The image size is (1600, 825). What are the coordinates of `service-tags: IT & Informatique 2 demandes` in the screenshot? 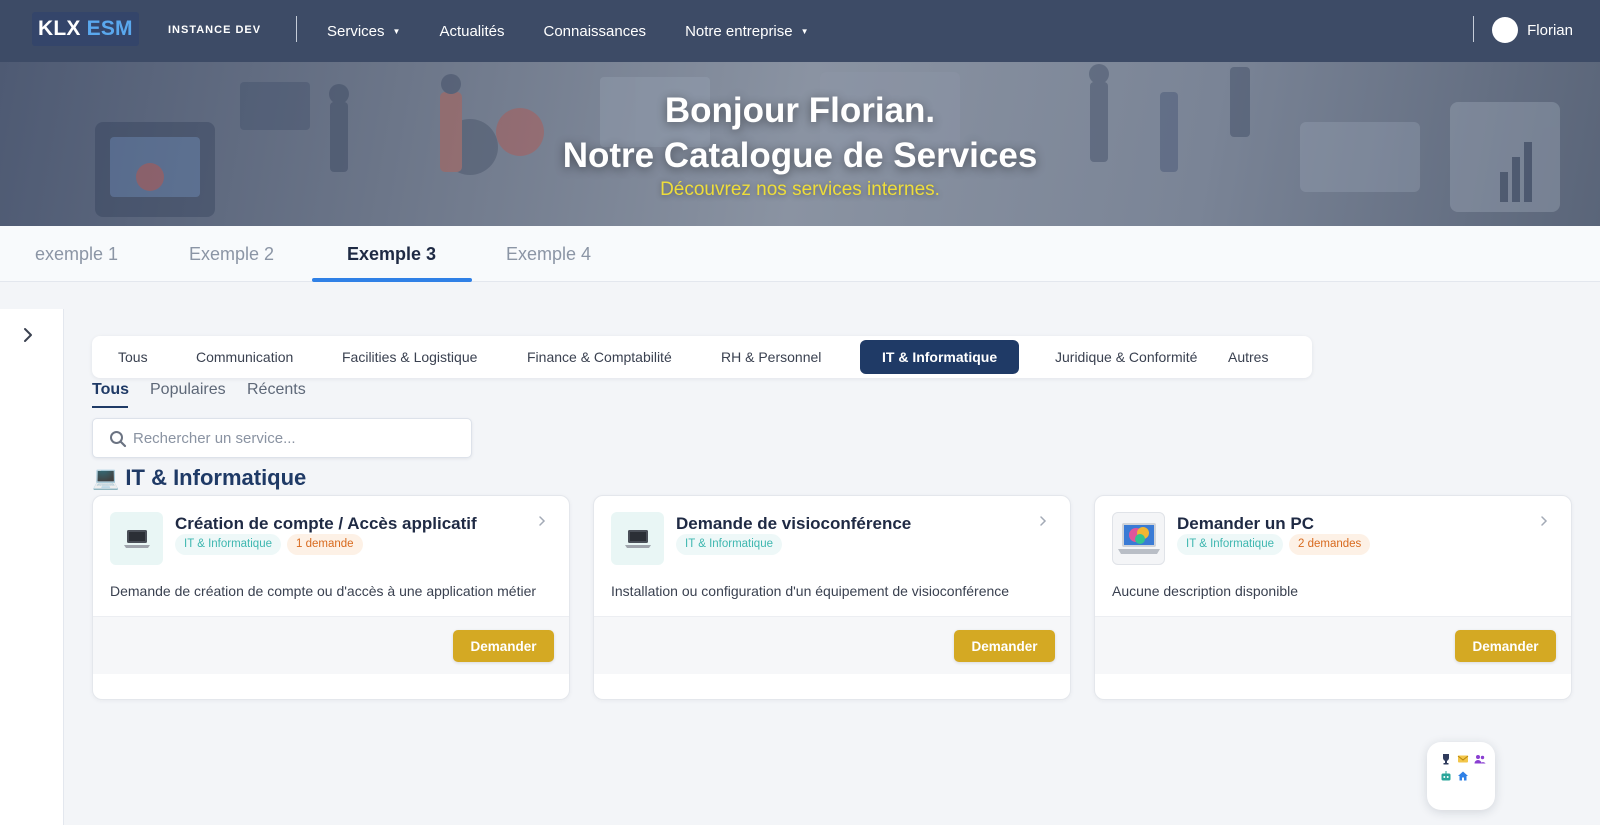 It's located at (1276, 544).